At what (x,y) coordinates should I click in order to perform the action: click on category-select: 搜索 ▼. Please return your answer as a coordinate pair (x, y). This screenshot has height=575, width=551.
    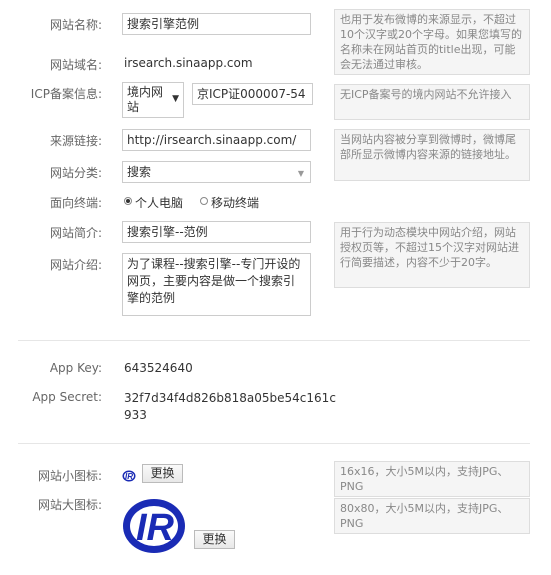
    Looking at the image, I should click on (216, 172).